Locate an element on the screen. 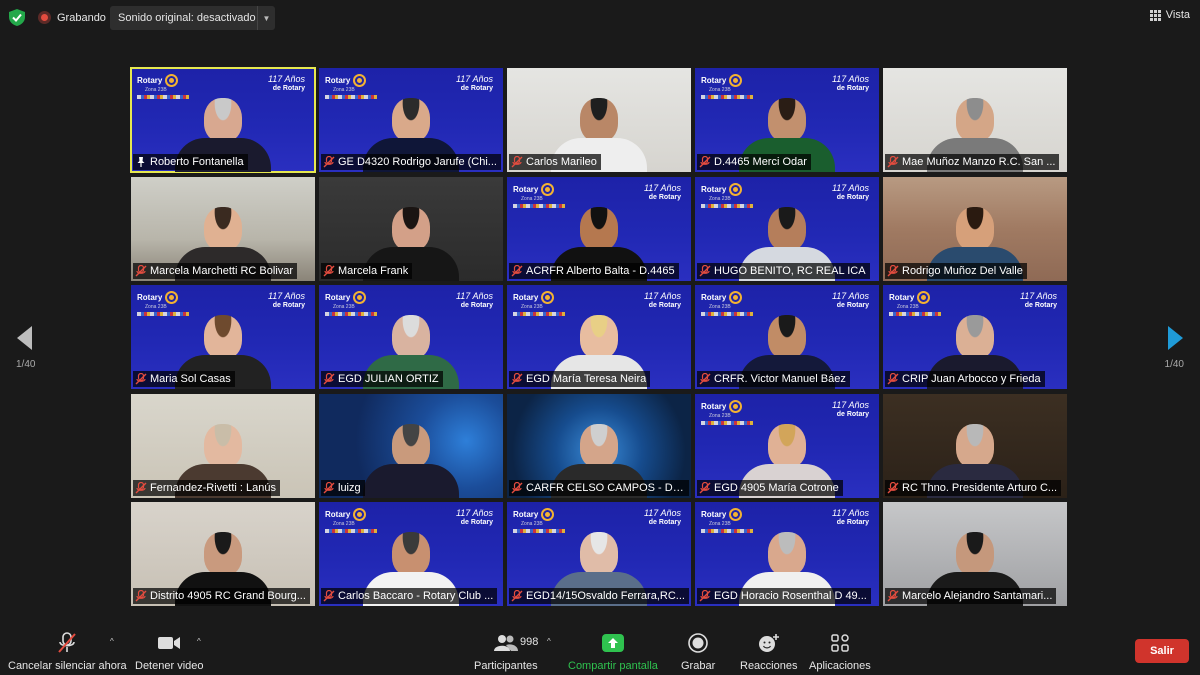  record-icon is located at coordinates (698, 643).